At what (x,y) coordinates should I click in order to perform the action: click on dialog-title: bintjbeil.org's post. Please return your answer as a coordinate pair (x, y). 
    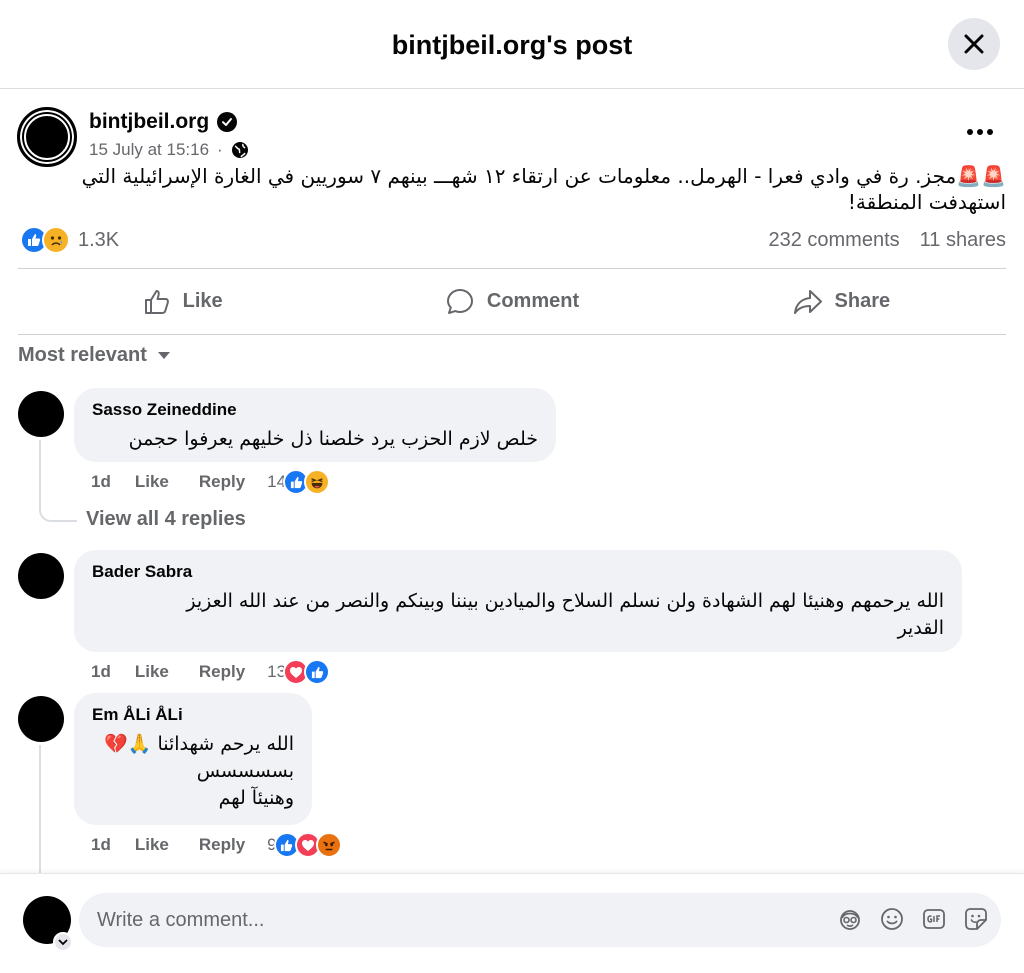
    Looking at the image, I should click on (512, 45).